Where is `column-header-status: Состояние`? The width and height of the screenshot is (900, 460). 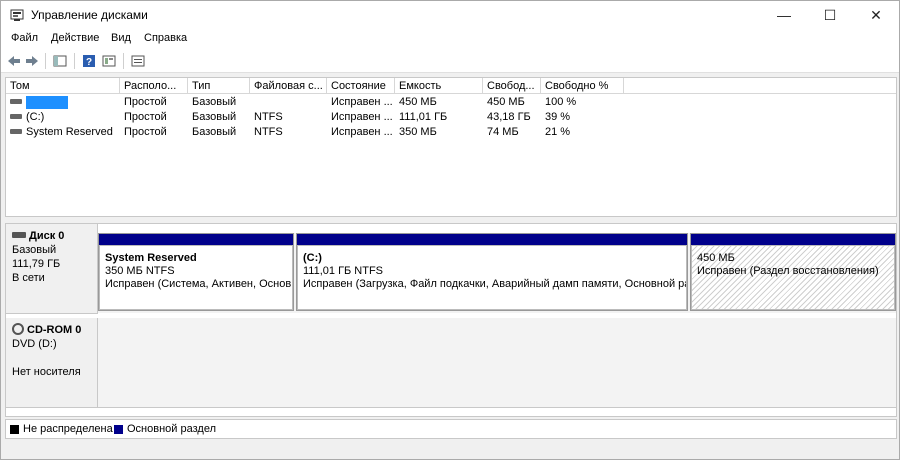
column-header-status: Состояние is located at coordinates (361, 86).